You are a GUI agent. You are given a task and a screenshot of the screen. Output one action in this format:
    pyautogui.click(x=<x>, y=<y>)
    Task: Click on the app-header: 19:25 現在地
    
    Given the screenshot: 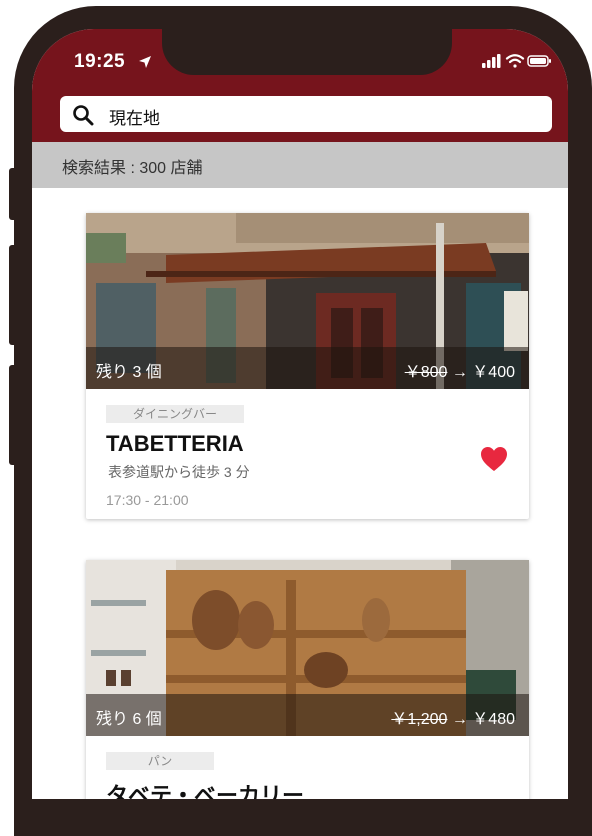 What is the action you would take?
    pyautogui.click(x=300, y=85)
    